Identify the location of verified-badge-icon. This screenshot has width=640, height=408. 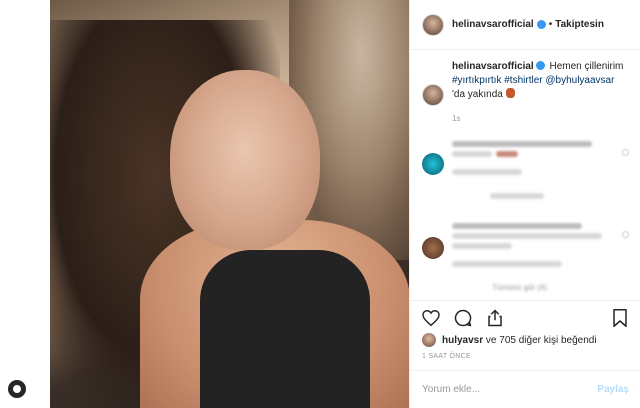
(541, 24).